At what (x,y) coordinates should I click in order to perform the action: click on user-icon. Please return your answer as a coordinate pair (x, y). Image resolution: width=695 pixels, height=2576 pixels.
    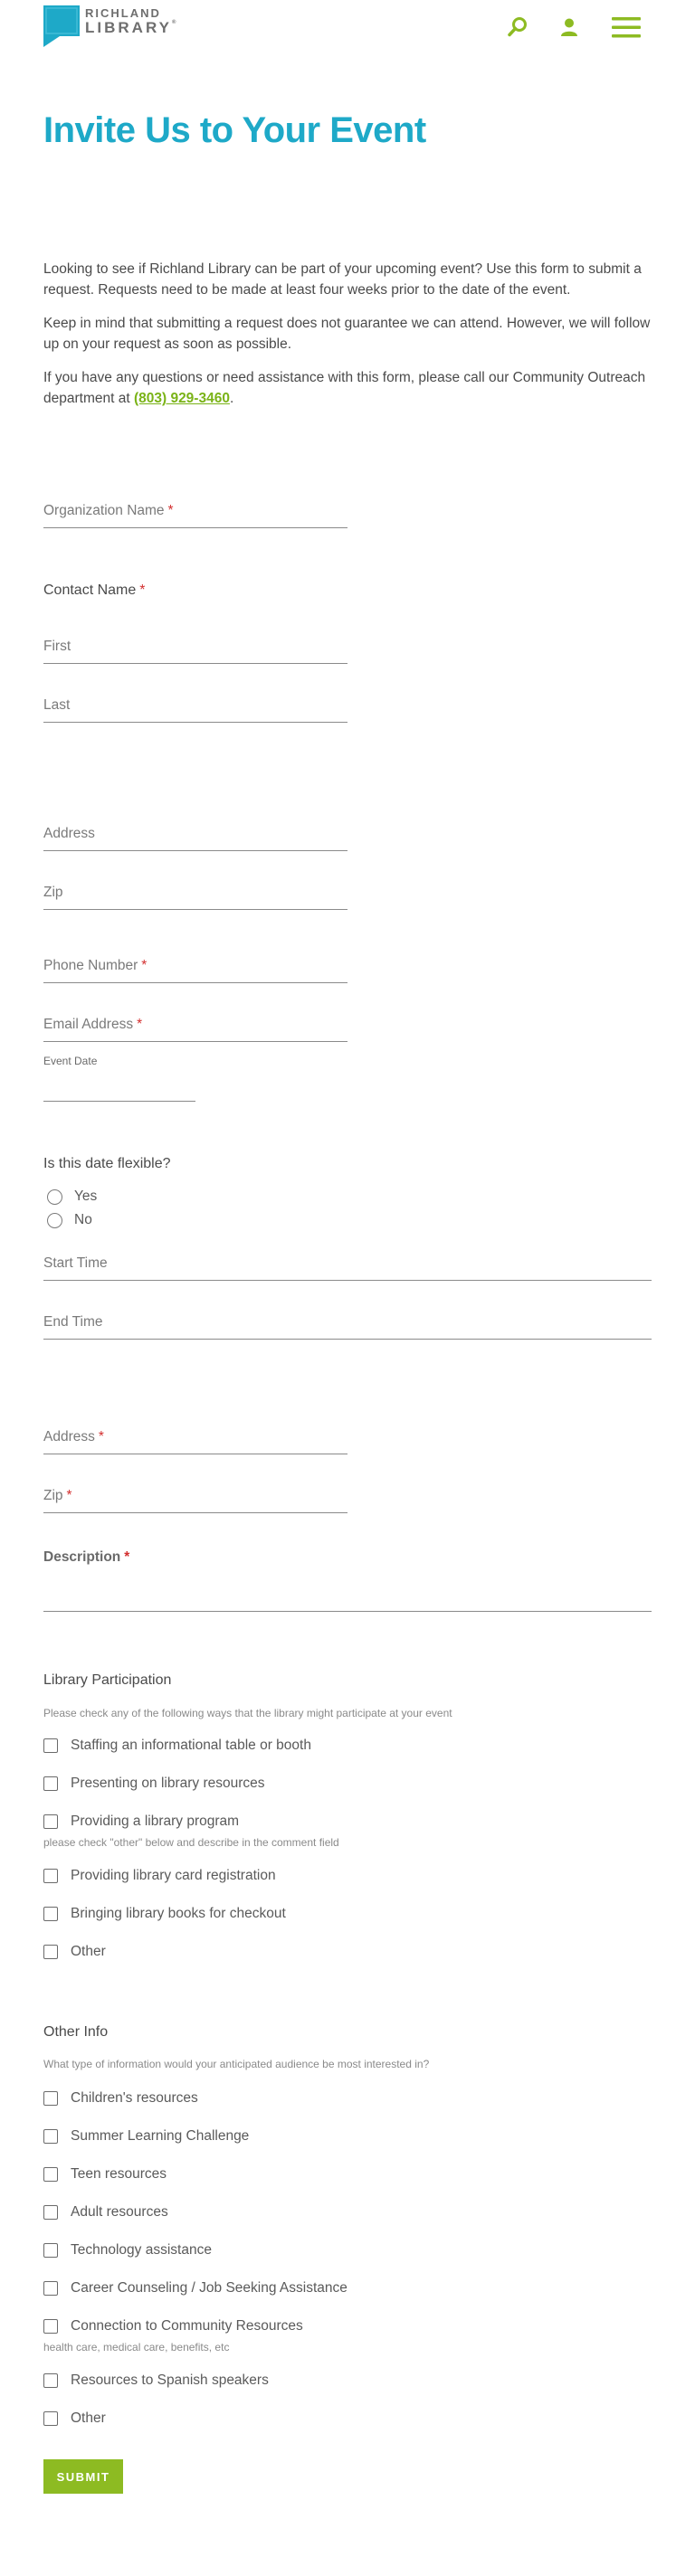
    Looking at the image, I should click on (569, 28).